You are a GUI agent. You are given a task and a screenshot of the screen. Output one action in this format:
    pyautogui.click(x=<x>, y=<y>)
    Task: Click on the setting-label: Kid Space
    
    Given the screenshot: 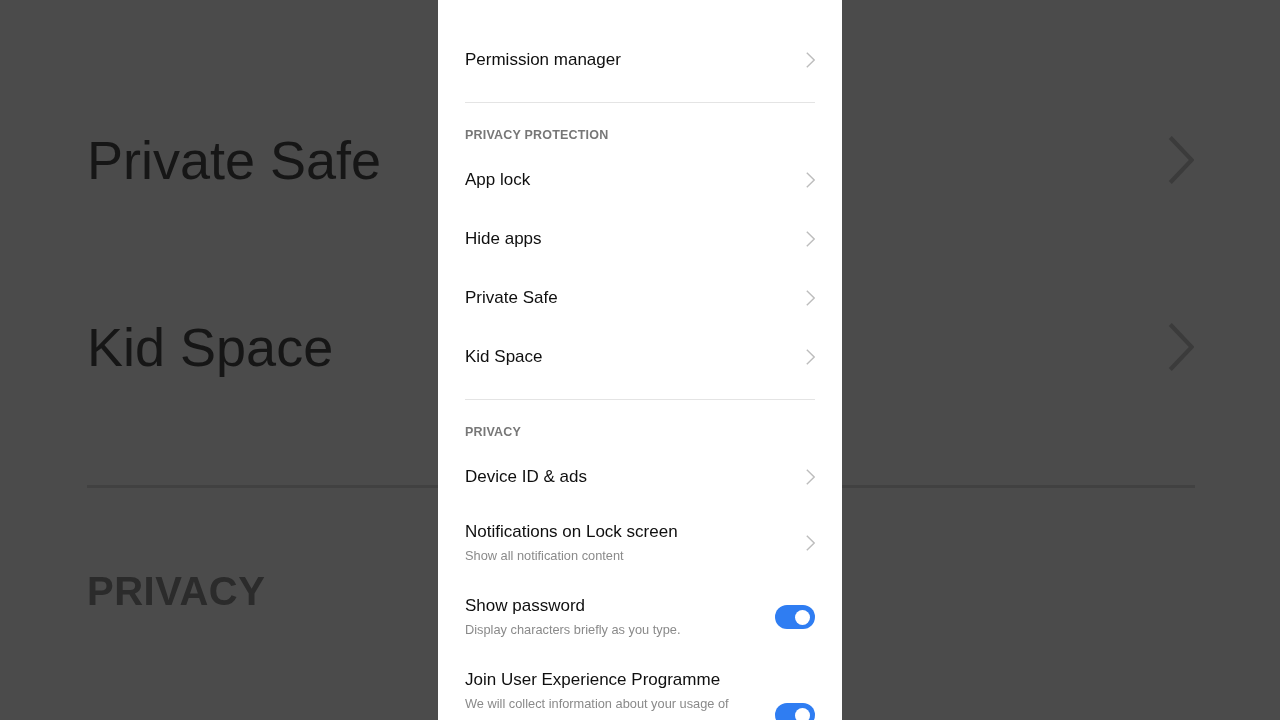 What is the action you would take?
    pyautogui.click(x=504, y=356)
    